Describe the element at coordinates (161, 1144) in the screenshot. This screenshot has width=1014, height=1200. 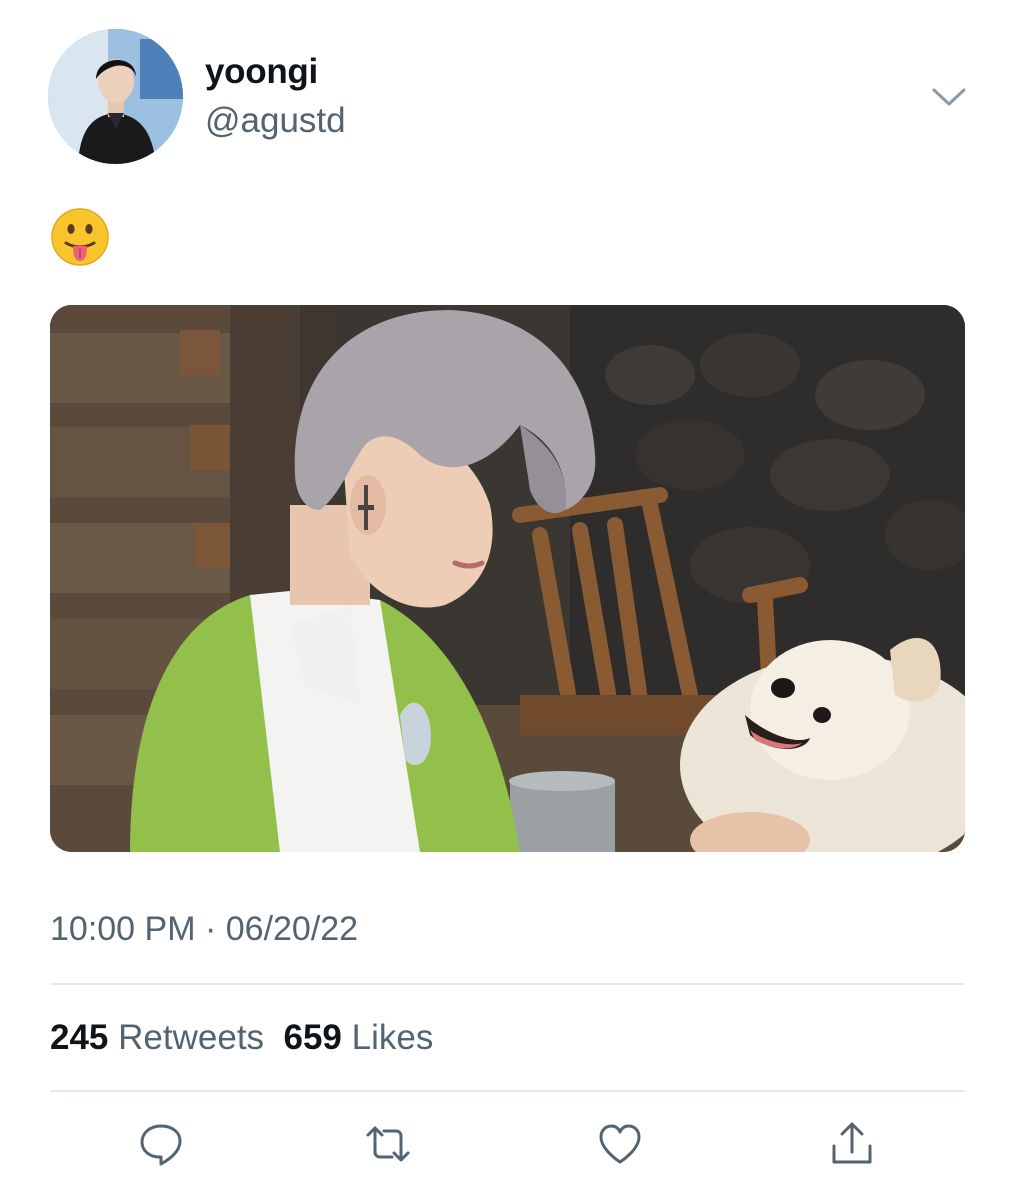
I see `reply-icon` at that location.